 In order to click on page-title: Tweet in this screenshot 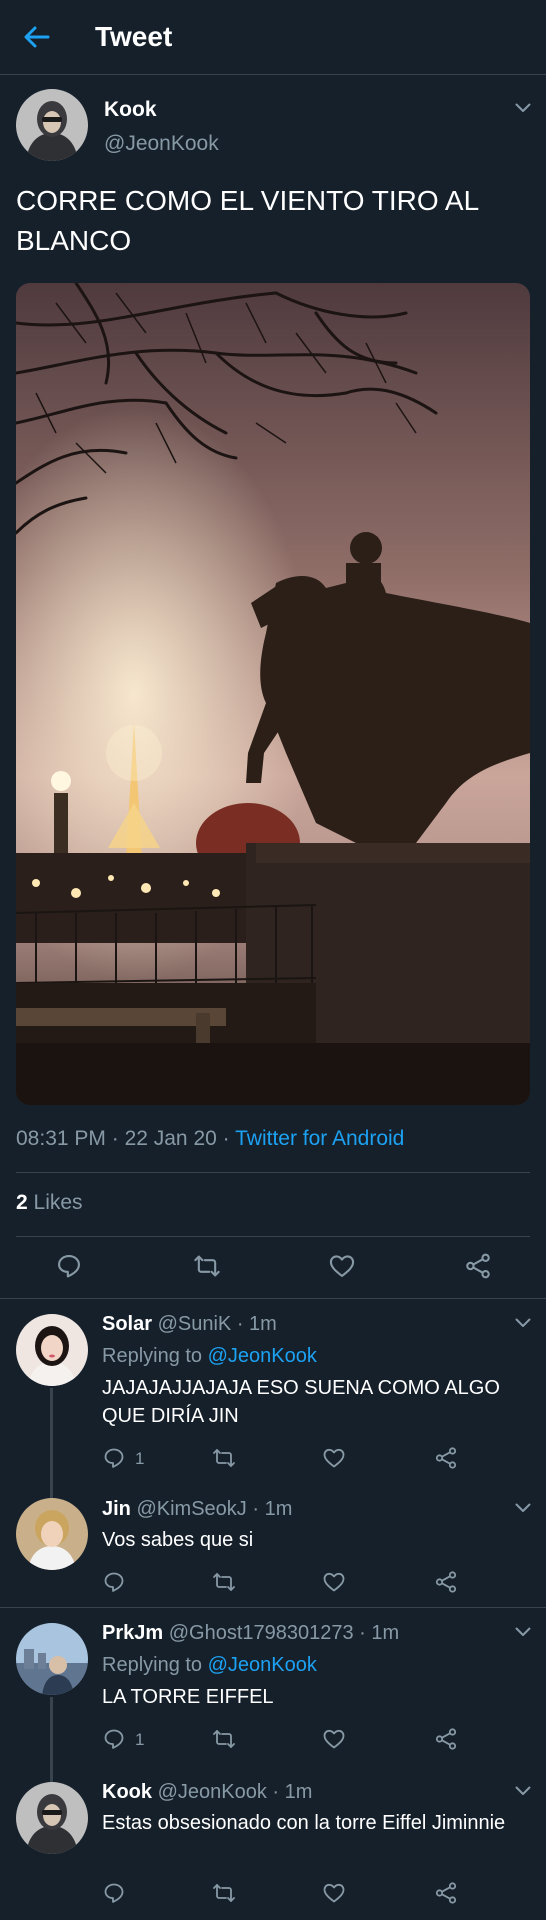, I will do `click(134, 36)`.